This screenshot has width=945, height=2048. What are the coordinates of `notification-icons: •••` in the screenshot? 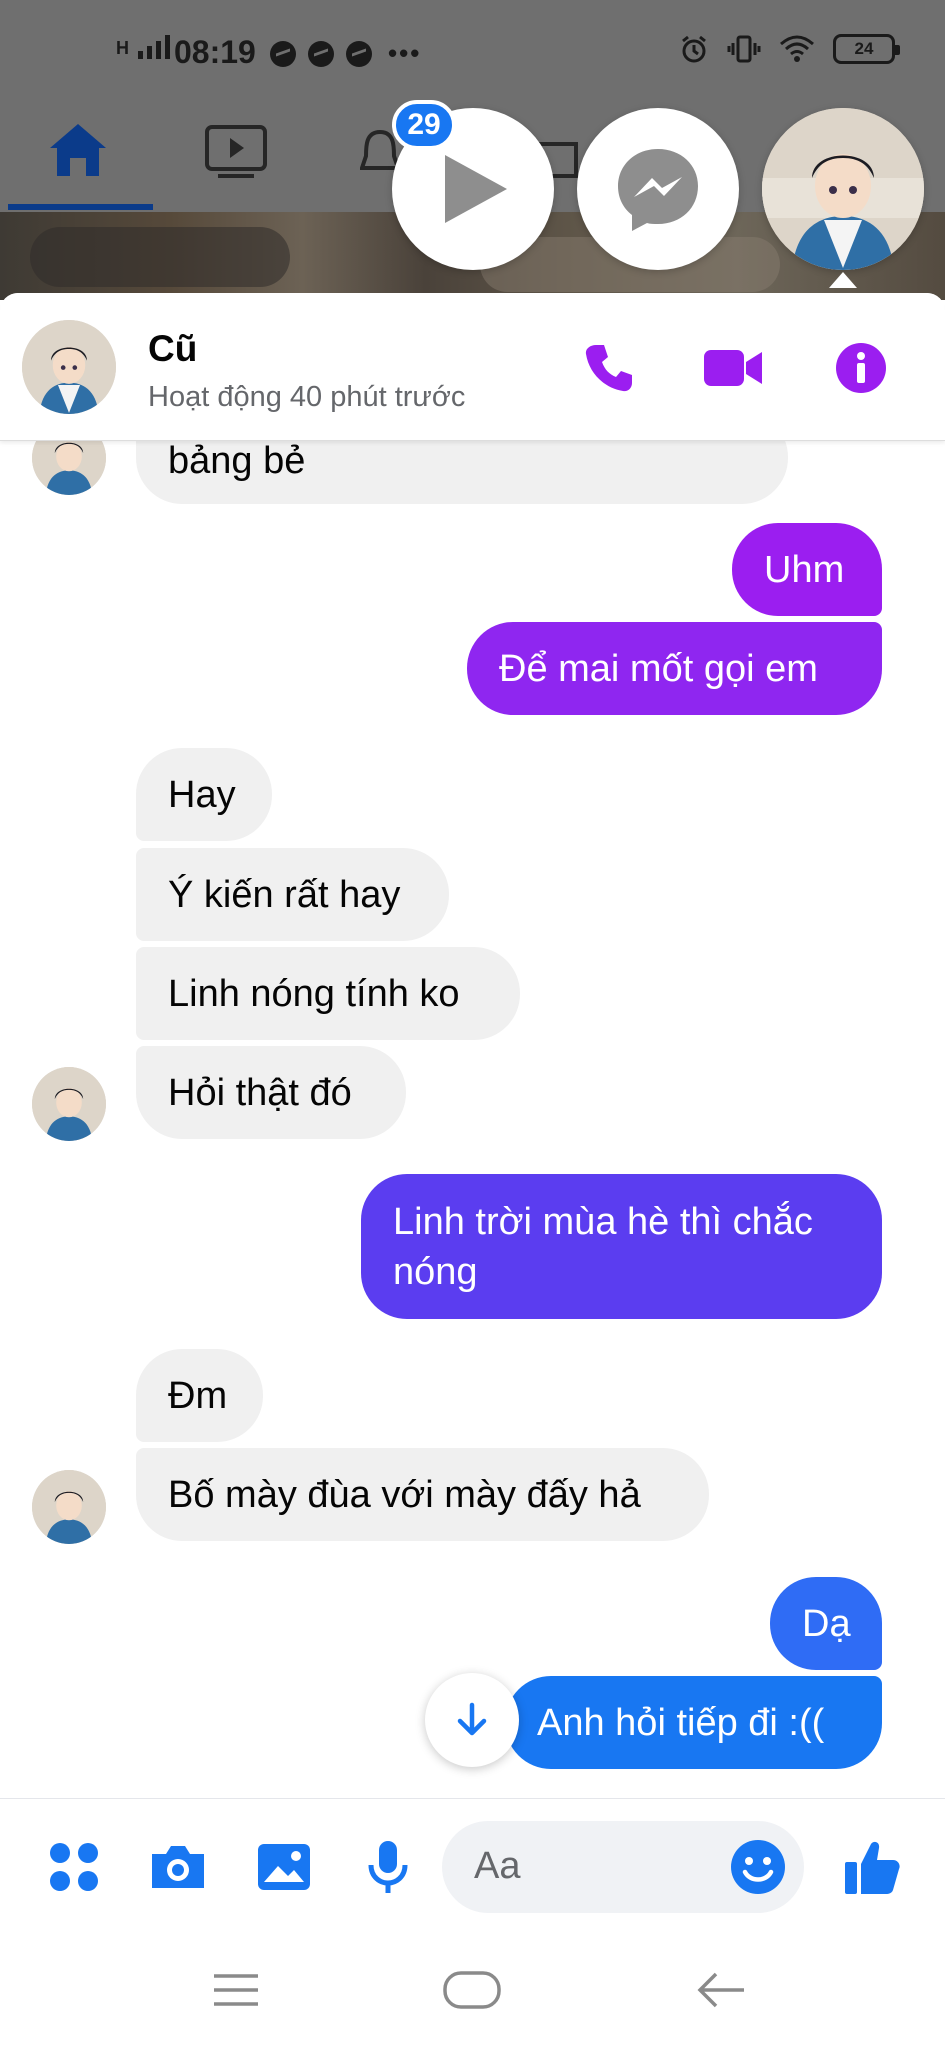 It's located at (345, 53).